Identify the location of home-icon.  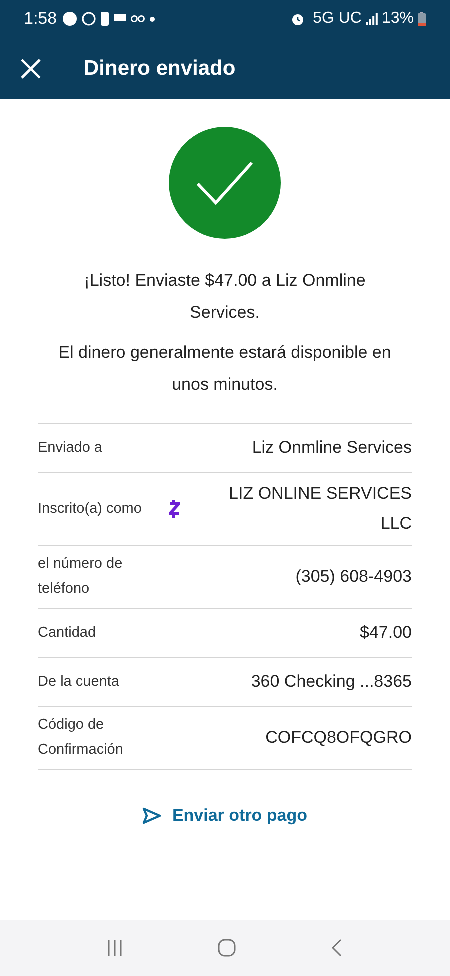
(226, 948).